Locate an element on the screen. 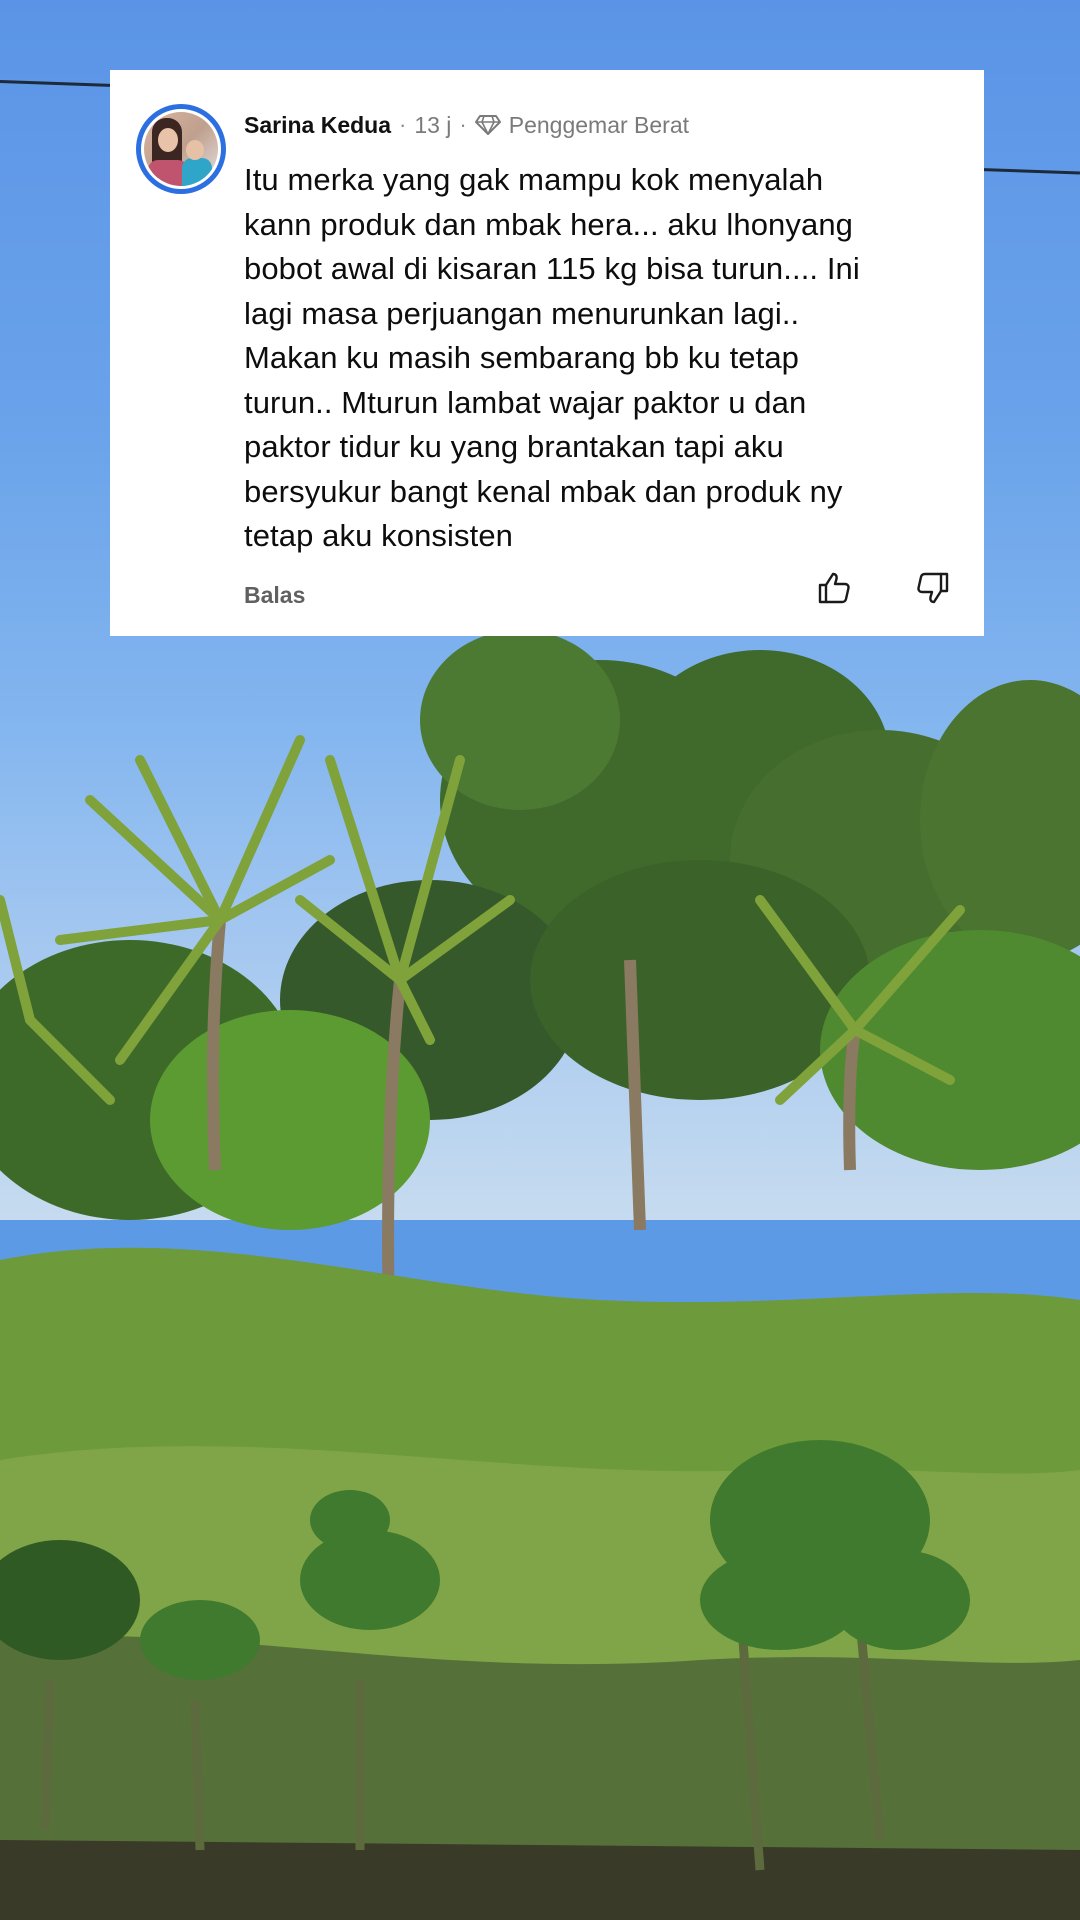 This screenshot has height=1920, width=1080. like-button is located at coordinates (834, 588).